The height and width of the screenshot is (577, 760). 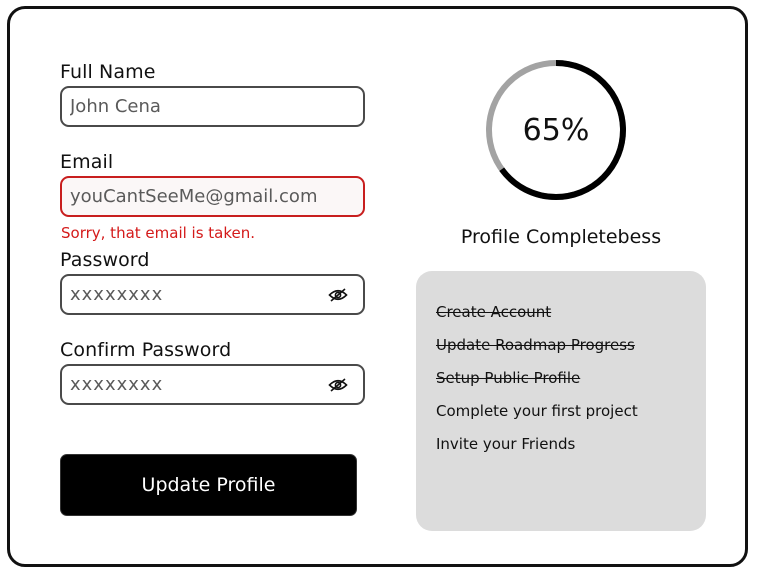 What do you see at coordinates (87, 162) in the screenshot?
I see `email-label: Email` at bounding box center [87, 162].